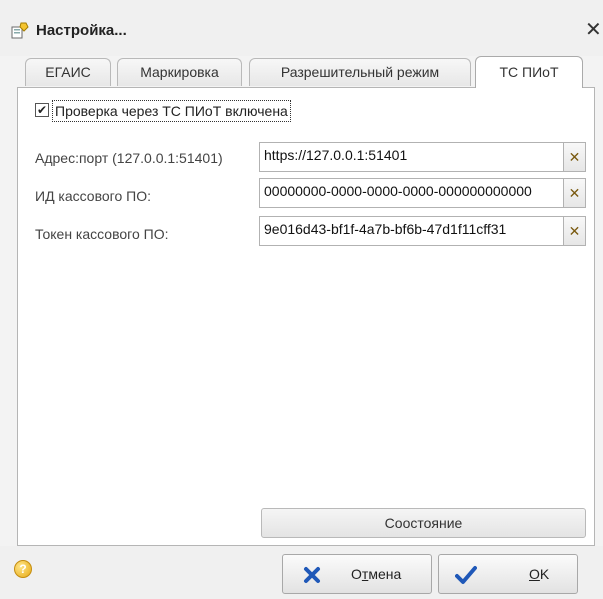 This screenshot has height=599, width=603. Describe the element at coordinates (411, 157) in the screenshot. I see `address-port-input: https://127.0.0.1:51401` at that location.